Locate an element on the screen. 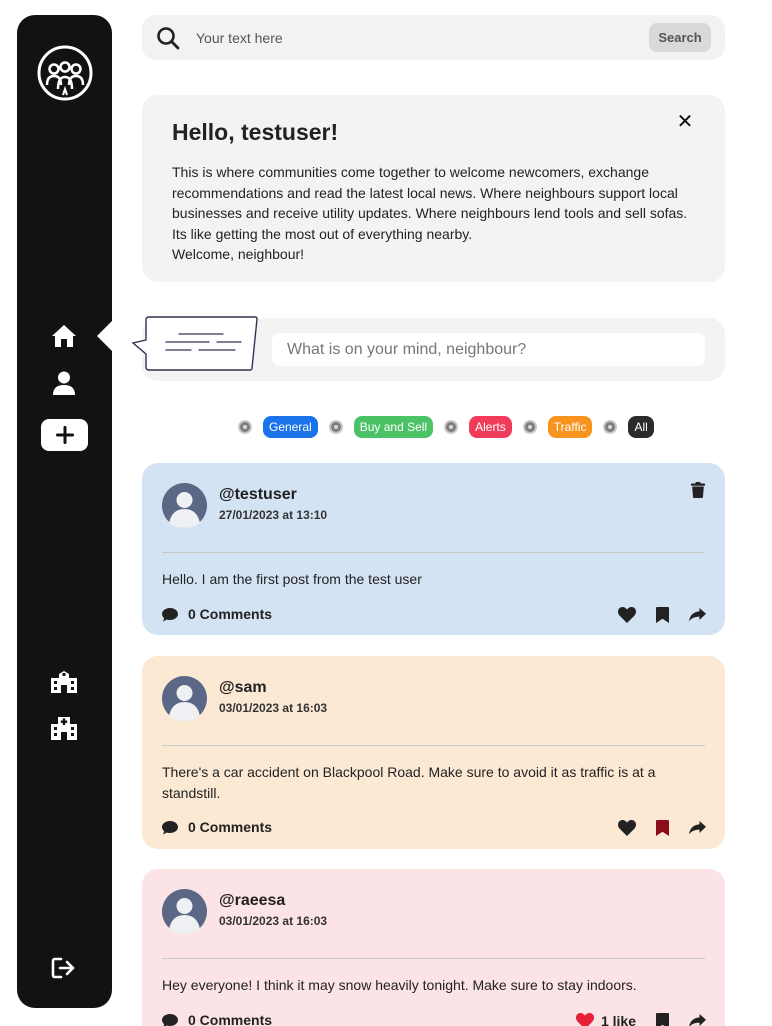  user-icon is located at coordinates (64, 383).